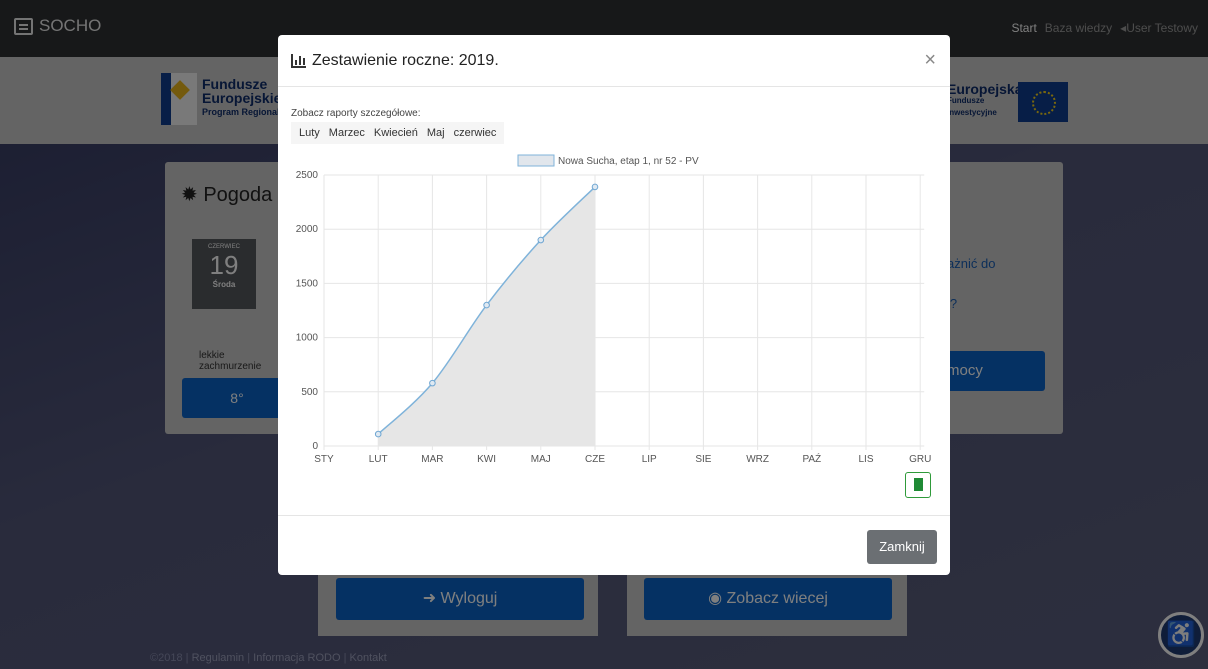 The image size is (1208, 669). Describe the element at coordinates (315, 446) in the screenshot. I see `y-tick-label: 0` at that location.